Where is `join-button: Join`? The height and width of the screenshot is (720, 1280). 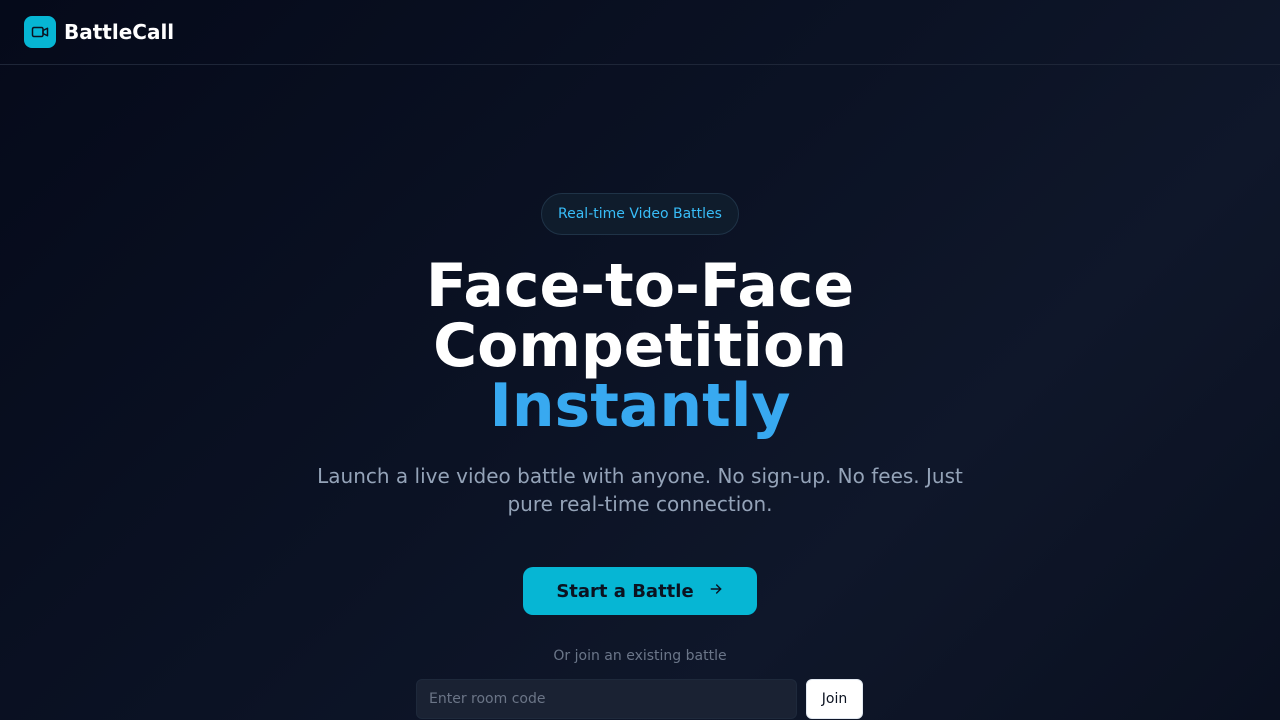 join-button: Join is located at coordinates (834, 699).